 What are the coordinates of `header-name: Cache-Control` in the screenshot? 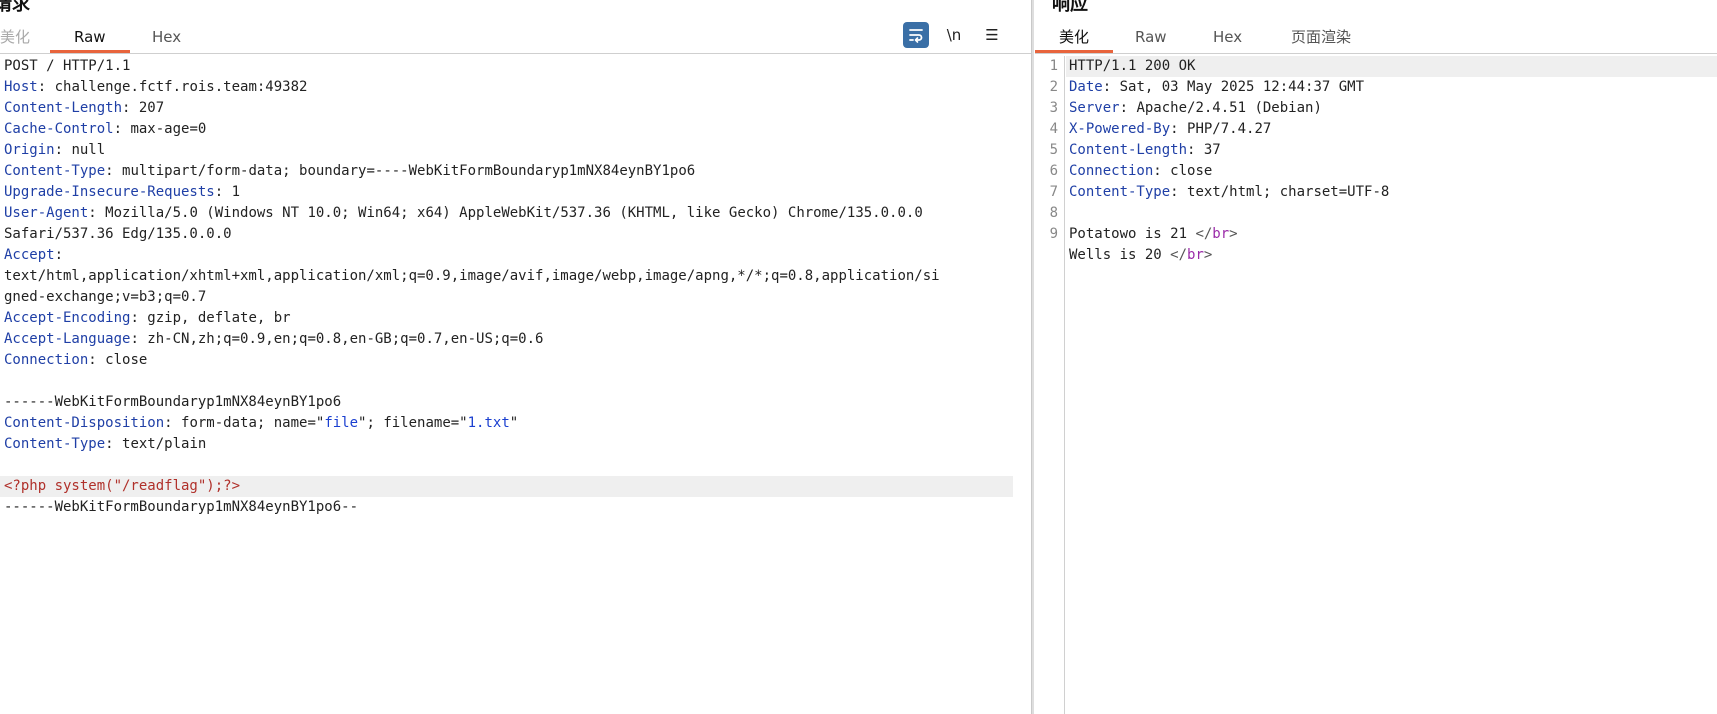 It's located at (59, 129).